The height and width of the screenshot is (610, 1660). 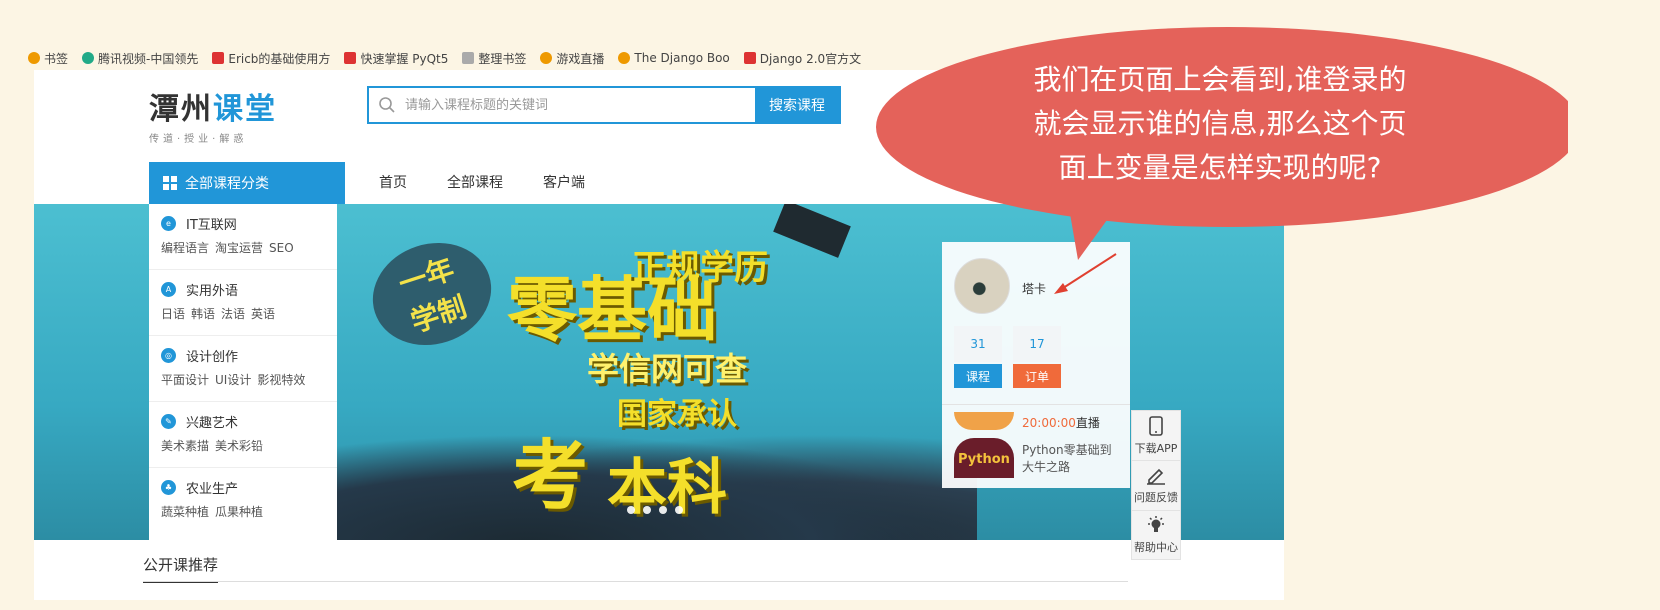 I want to click on category-item: e IT互联网 编程语言 淘宝运营 SEO, so click(x=243, y=237).